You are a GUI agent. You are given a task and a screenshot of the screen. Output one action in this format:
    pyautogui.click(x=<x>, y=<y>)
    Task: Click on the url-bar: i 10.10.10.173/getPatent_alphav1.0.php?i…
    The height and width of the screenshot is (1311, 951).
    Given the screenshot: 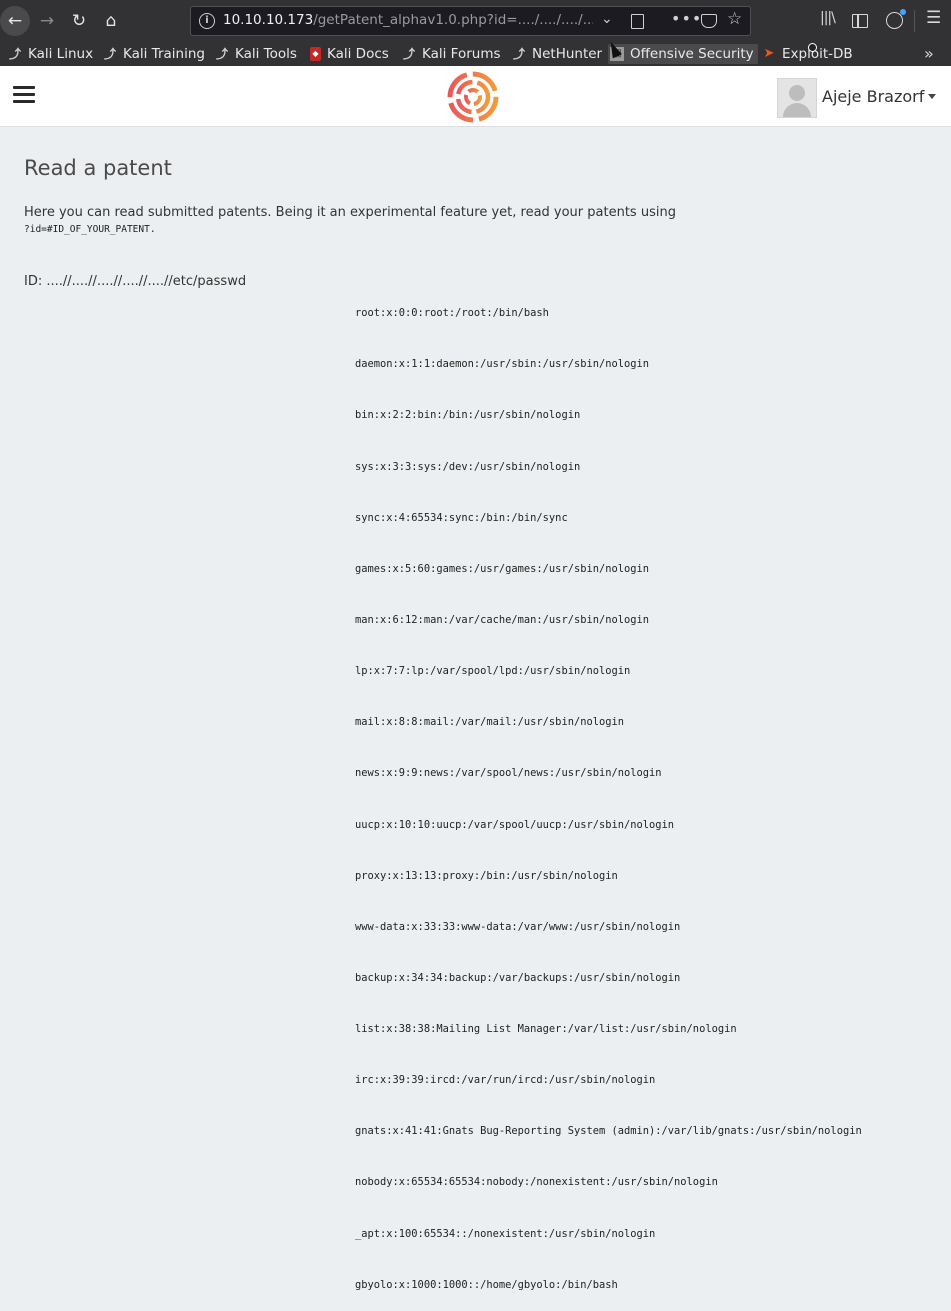 What is the action you would take?
    pyautogui.click(x=470, y=21)
    